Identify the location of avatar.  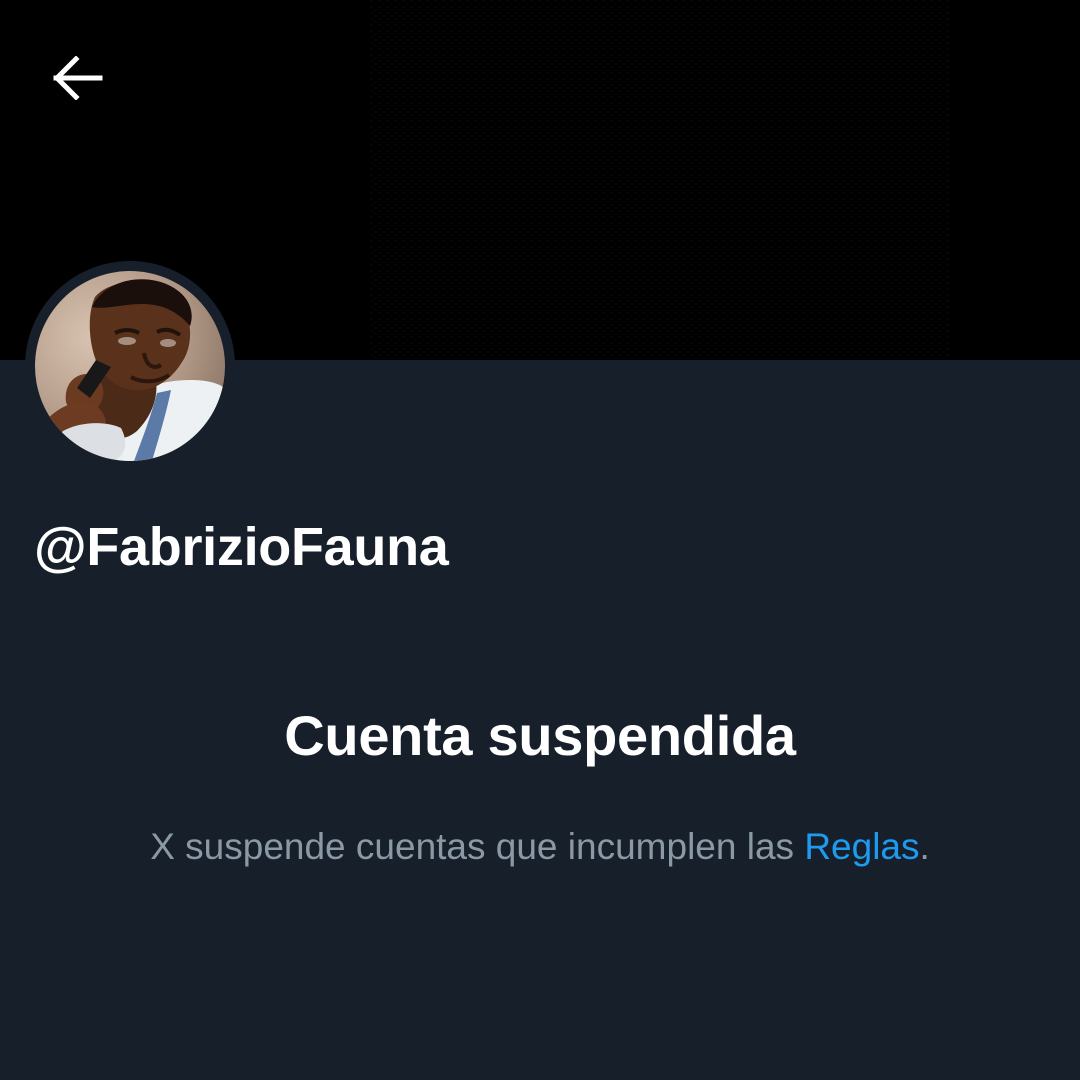
(130, 366).